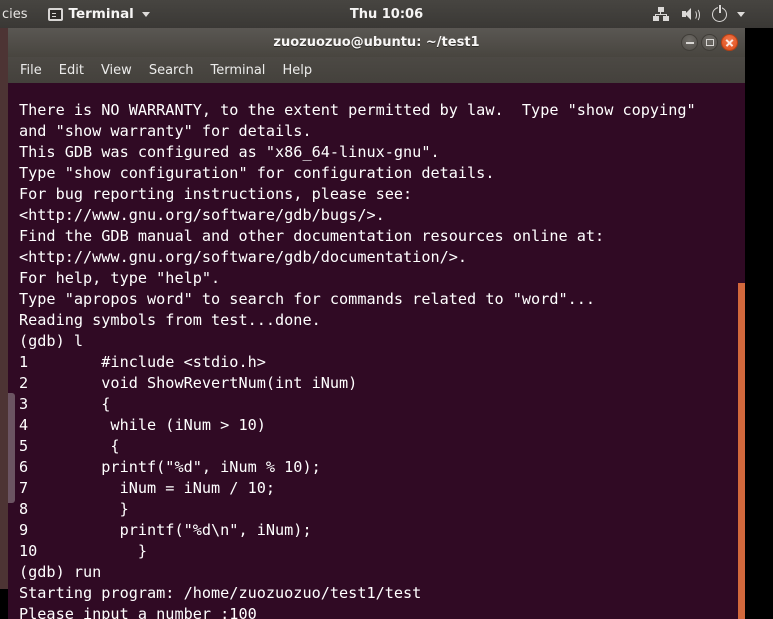  What do you see at coordinates (719, 13) in the screenshot?
I see `power-icon` at bounding box center [719, 13].